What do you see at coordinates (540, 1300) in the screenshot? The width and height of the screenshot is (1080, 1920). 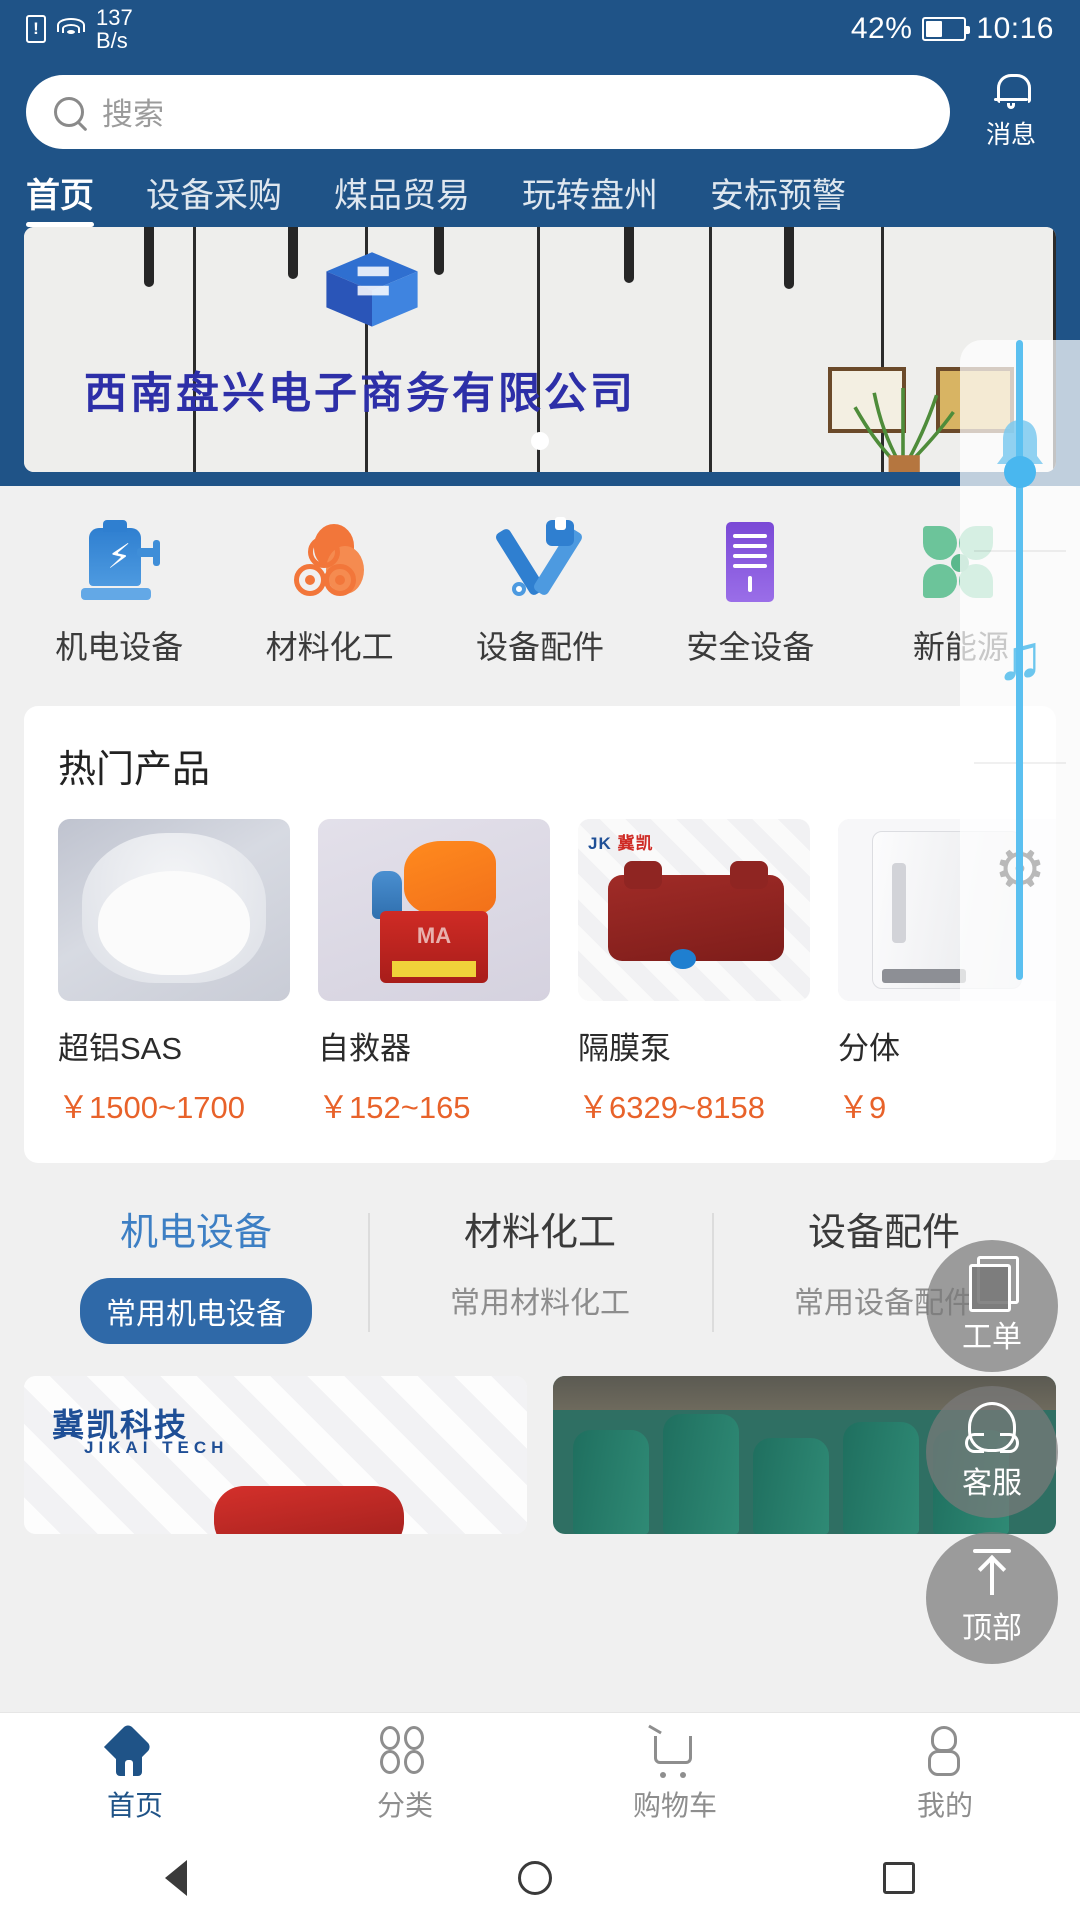 I see `category-column-sub: 常用材料化工` at bounding box center [540, 1300].